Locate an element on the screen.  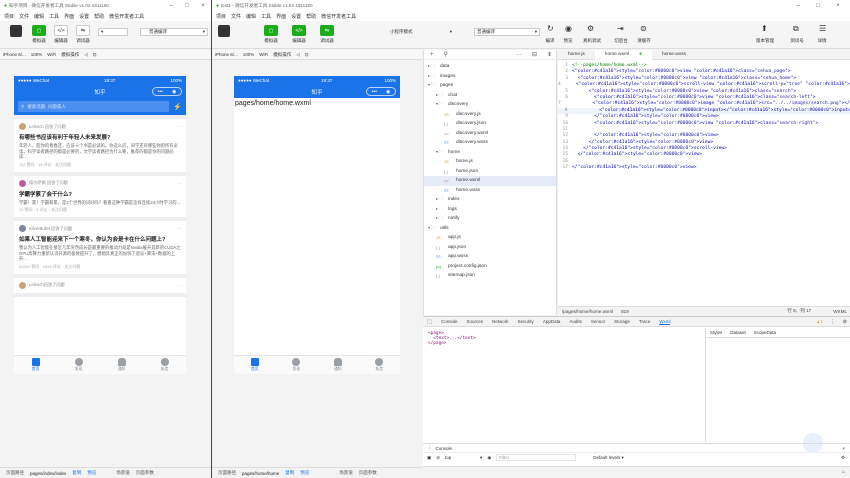
tab-notify: 通知 is located at coordinates (121, 365).